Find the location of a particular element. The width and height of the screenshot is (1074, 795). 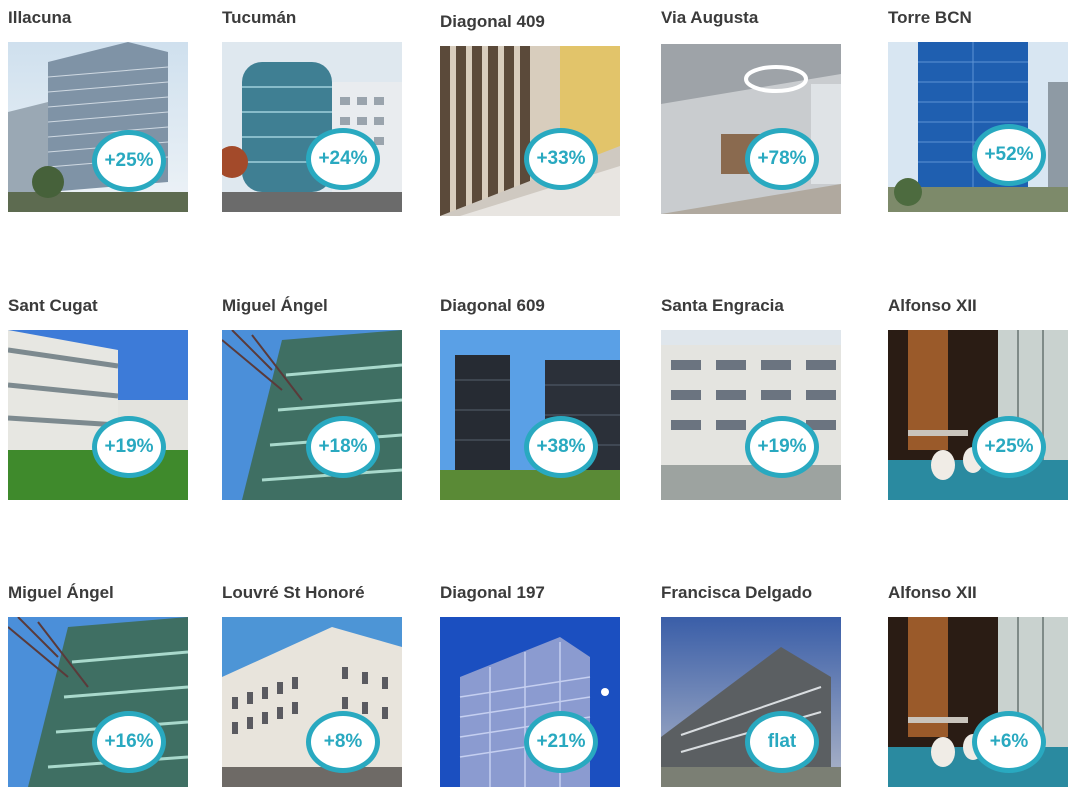

property-name: Illacuna is located at coordinates (40, 17).